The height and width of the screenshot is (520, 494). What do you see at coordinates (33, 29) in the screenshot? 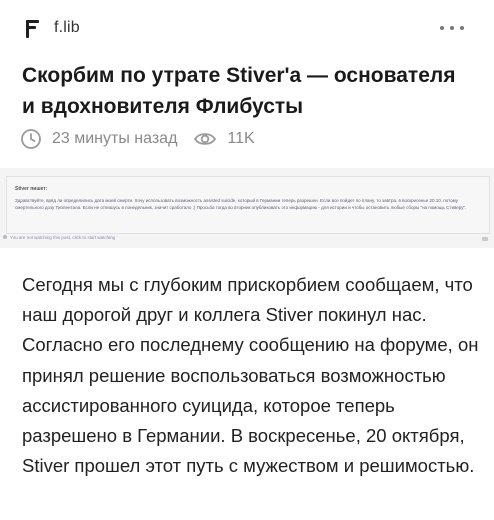
I see `flib-logo-icon` at bounding box center [33, 29].